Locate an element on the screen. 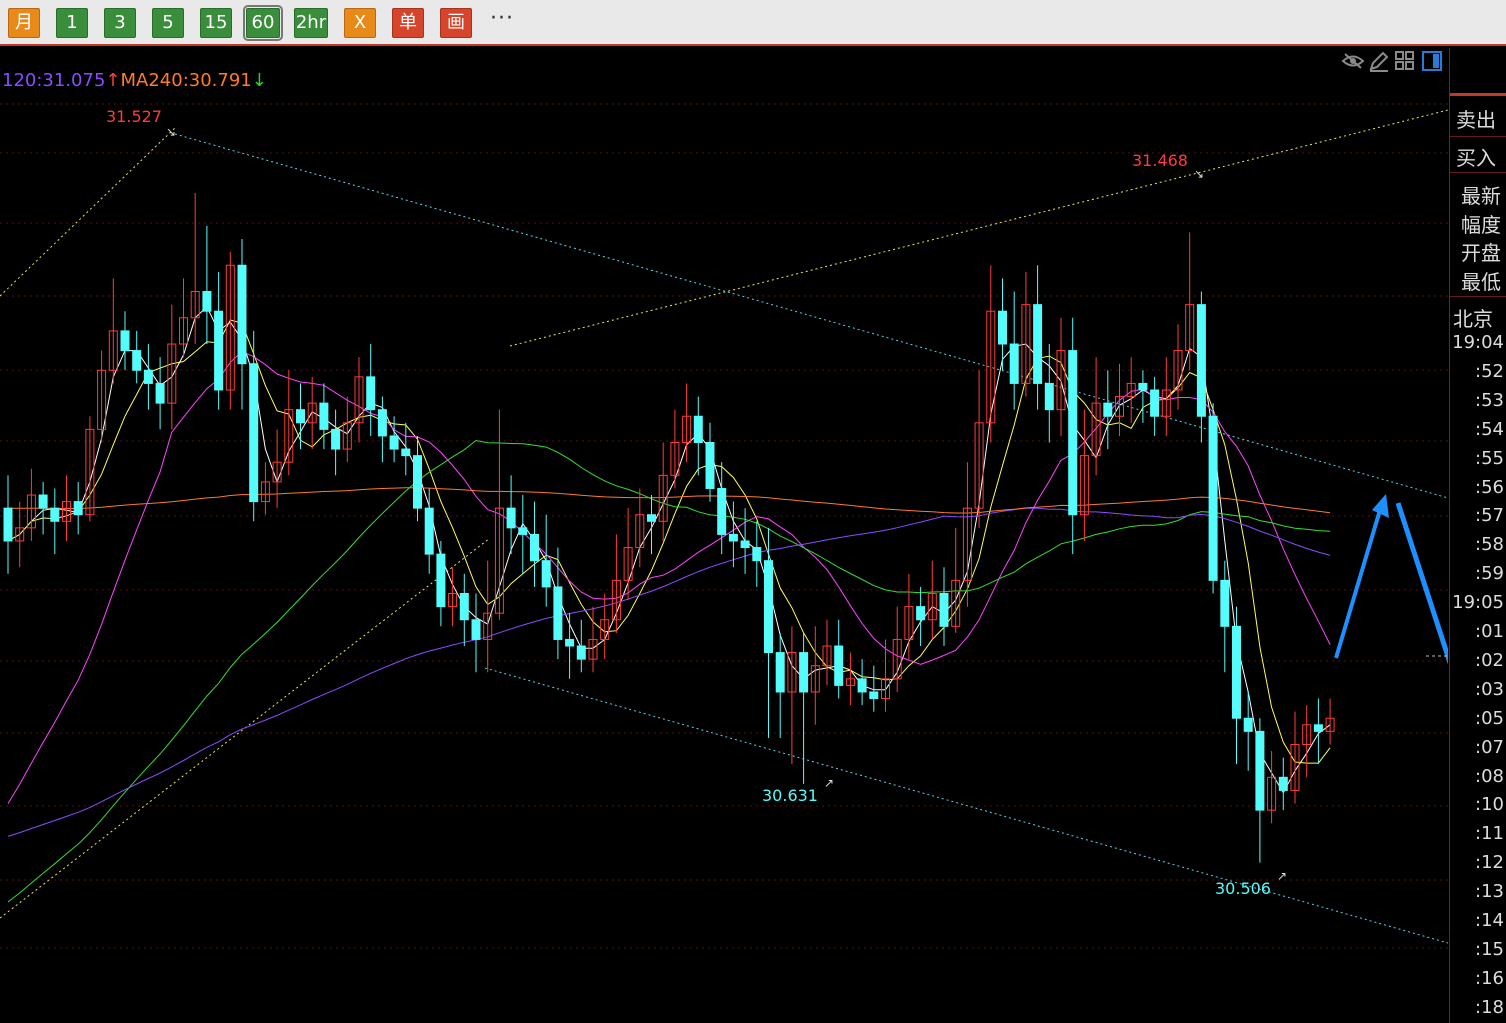 This screenshot has width=1506, height=1023. quote-open-label: 开盘 is located at coordinates (1481, 253).